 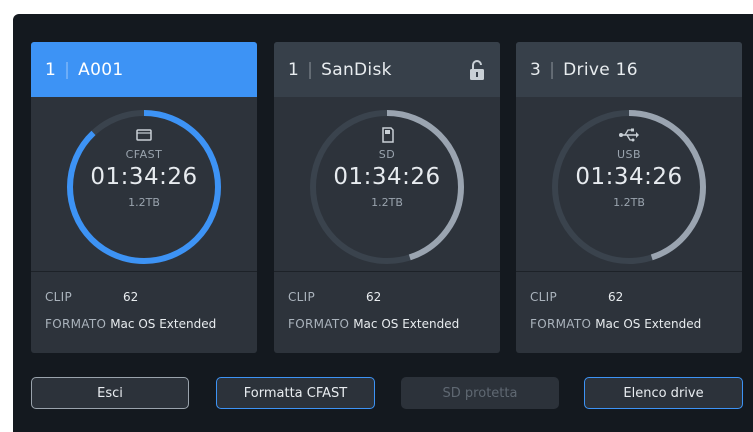 I want to click on unlocked-padlock-icon, so click(x=477, y=70).